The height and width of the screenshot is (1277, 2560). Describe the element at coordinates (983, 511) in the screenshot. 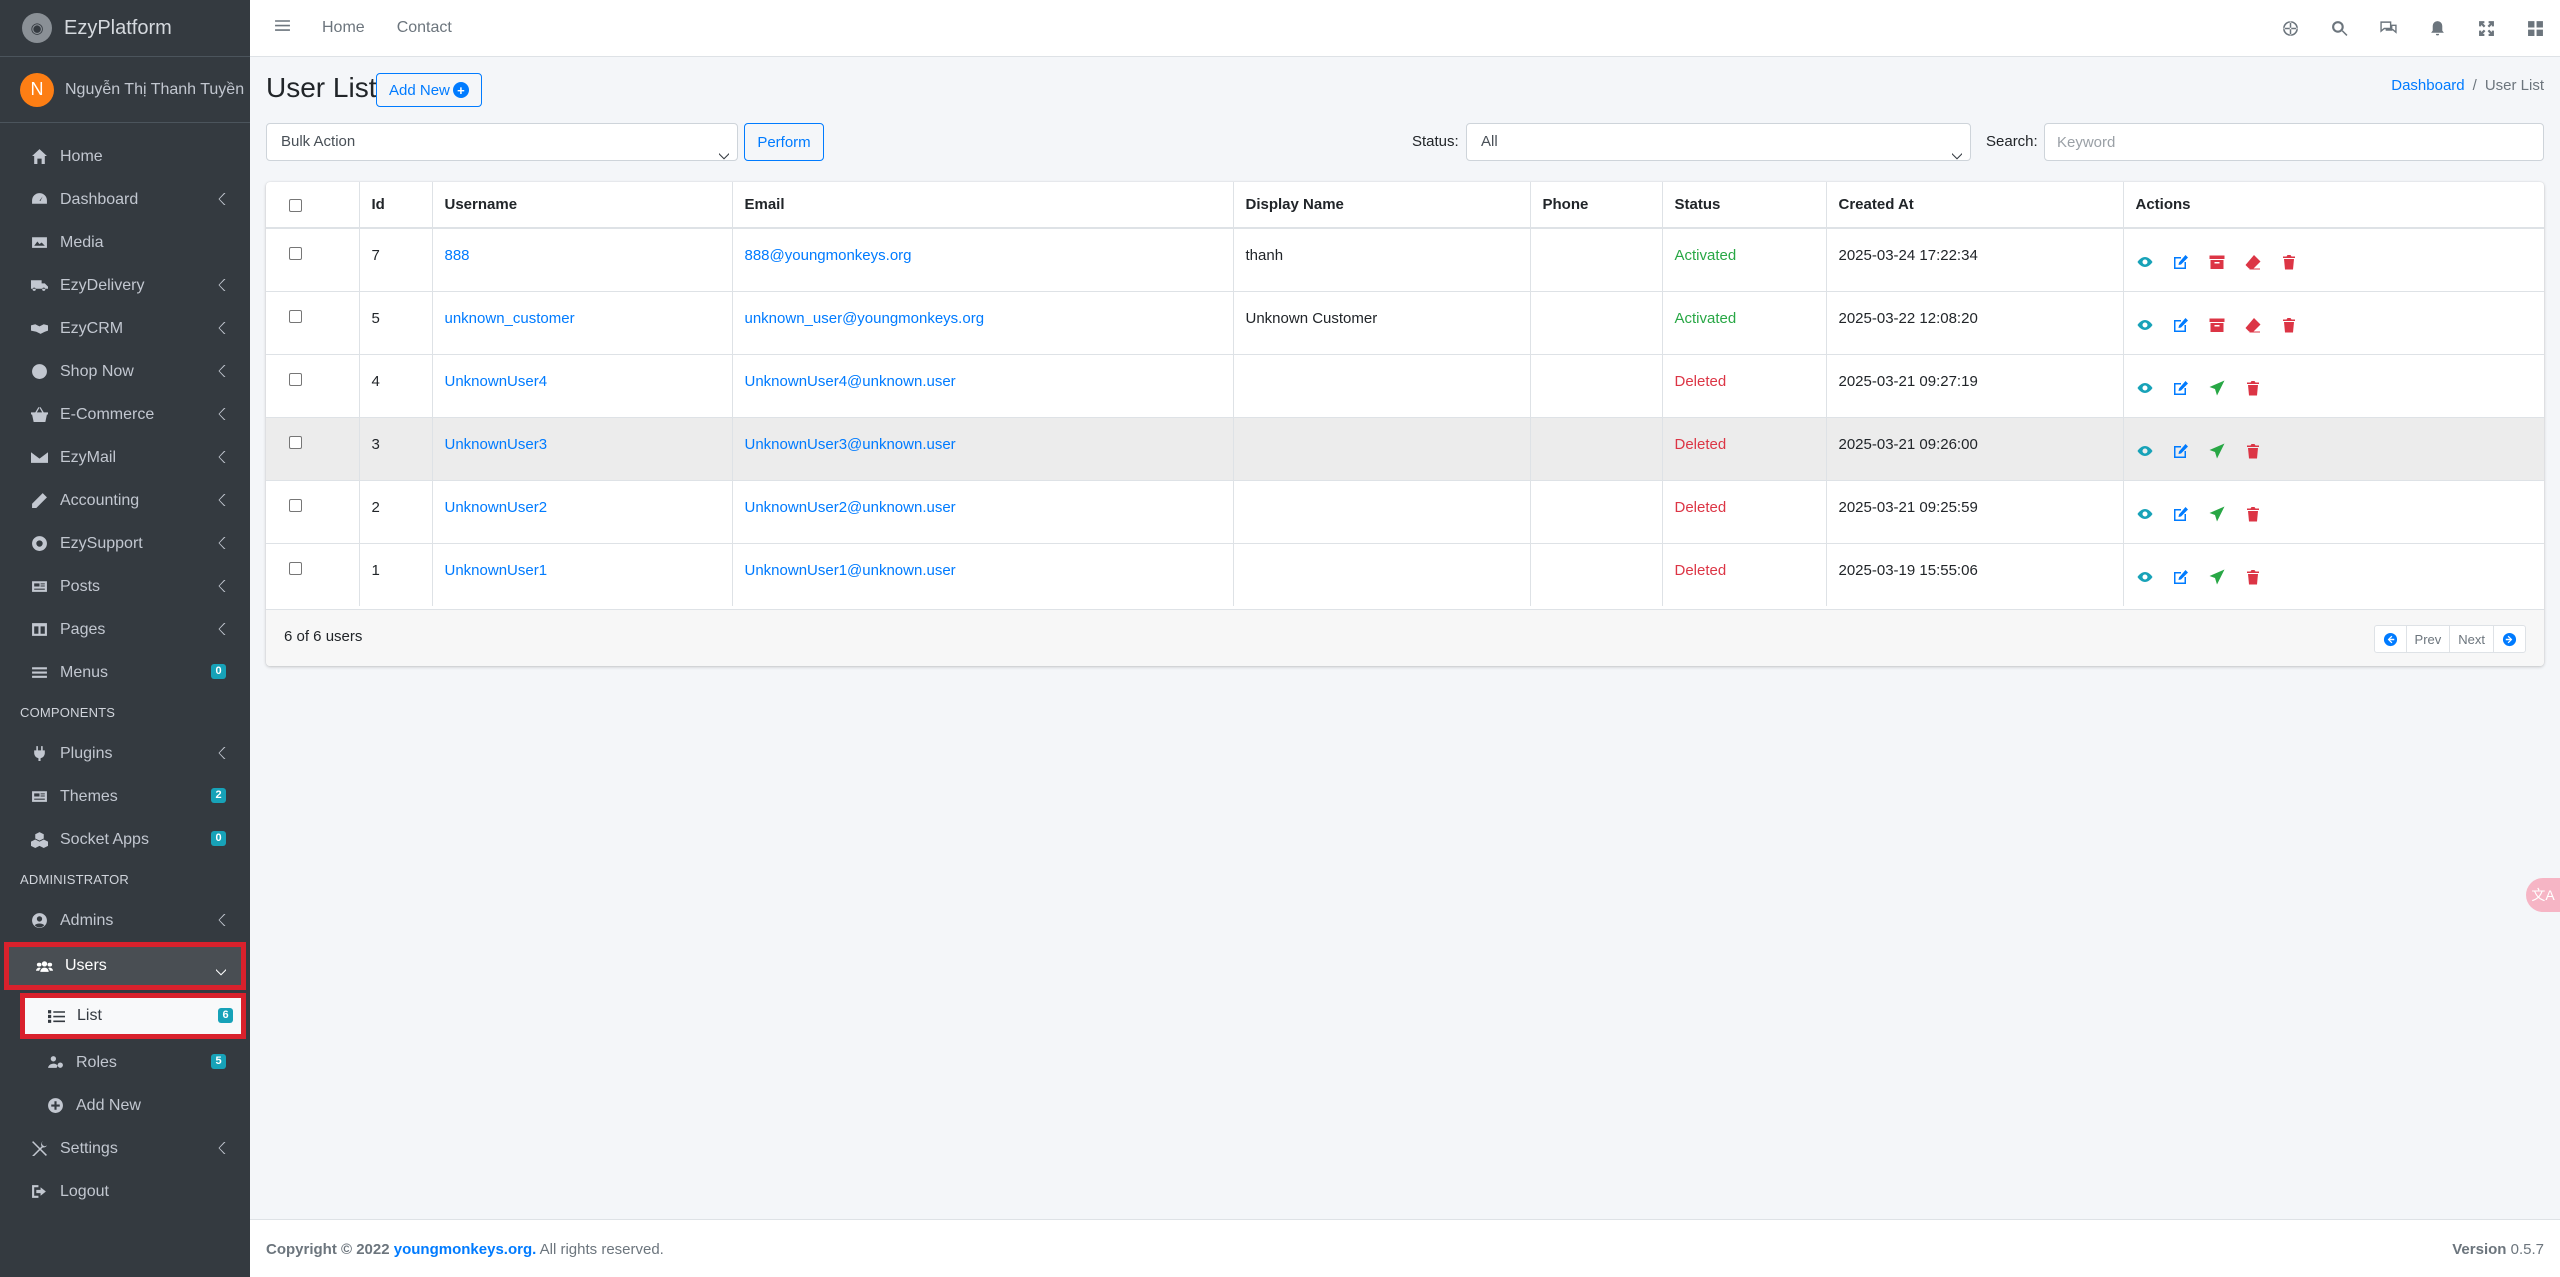

I see `email-link: UnknownUser2@unknown.user` at that location.